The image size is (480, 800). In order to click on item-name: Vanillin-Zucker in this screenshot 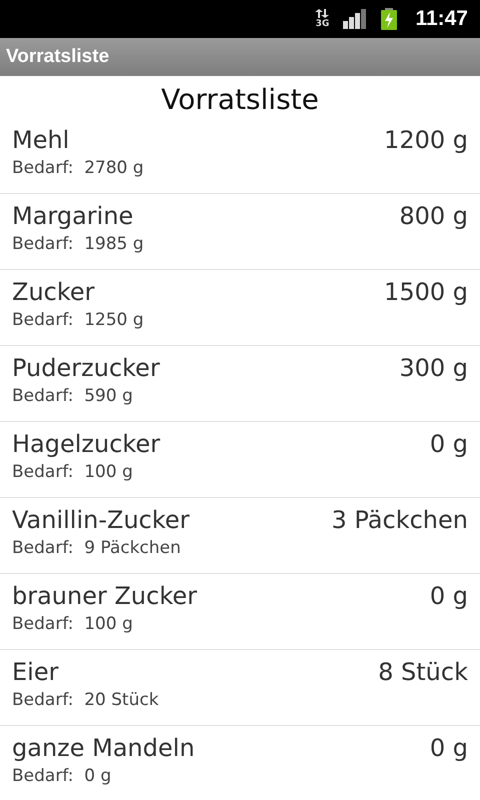, I will do `click(101, 520)`.